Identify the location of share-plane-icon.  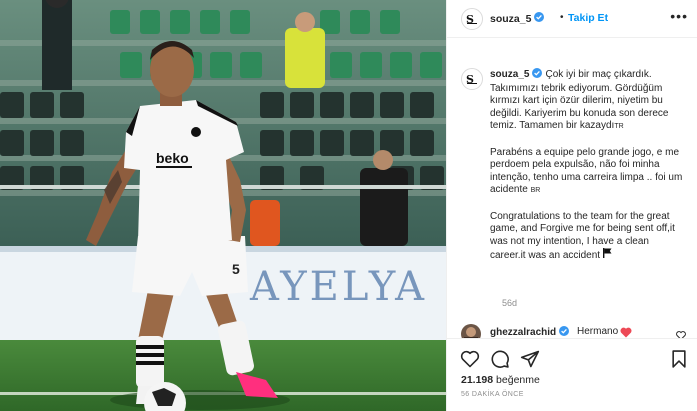
(530, 359).